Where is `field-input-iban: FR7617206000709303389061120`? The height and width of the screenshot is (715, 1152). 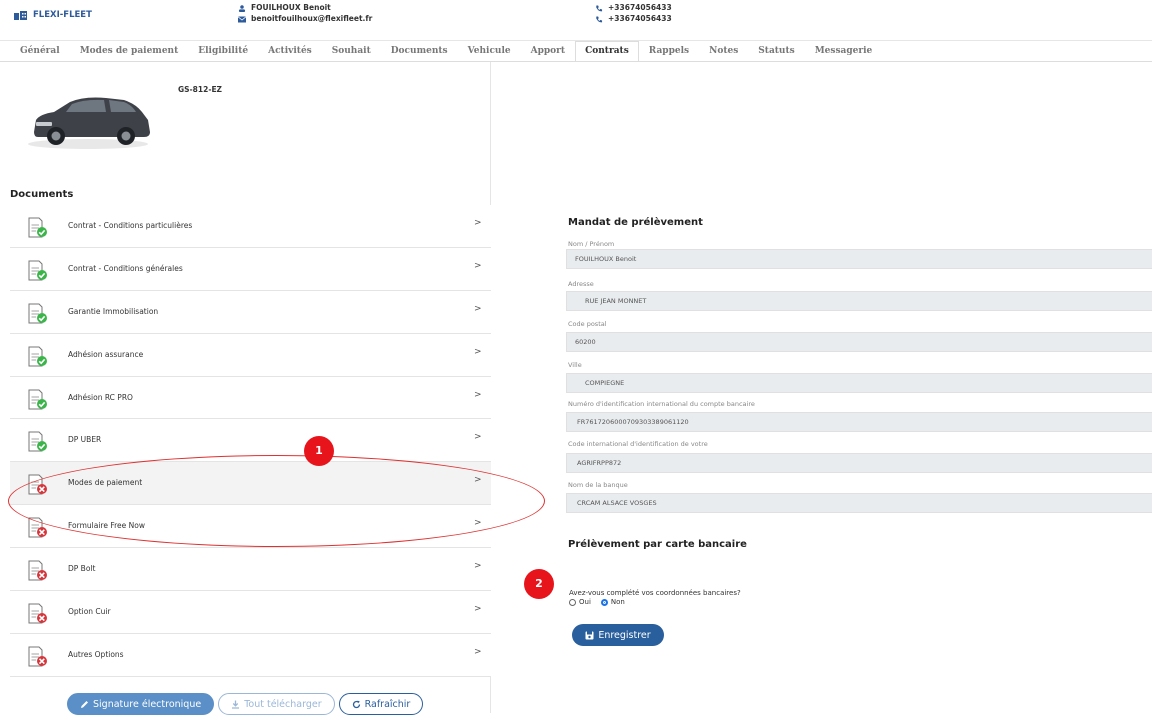
field-input-iban: FR7617206000709303389061120 is located at coordinates (859, 422).